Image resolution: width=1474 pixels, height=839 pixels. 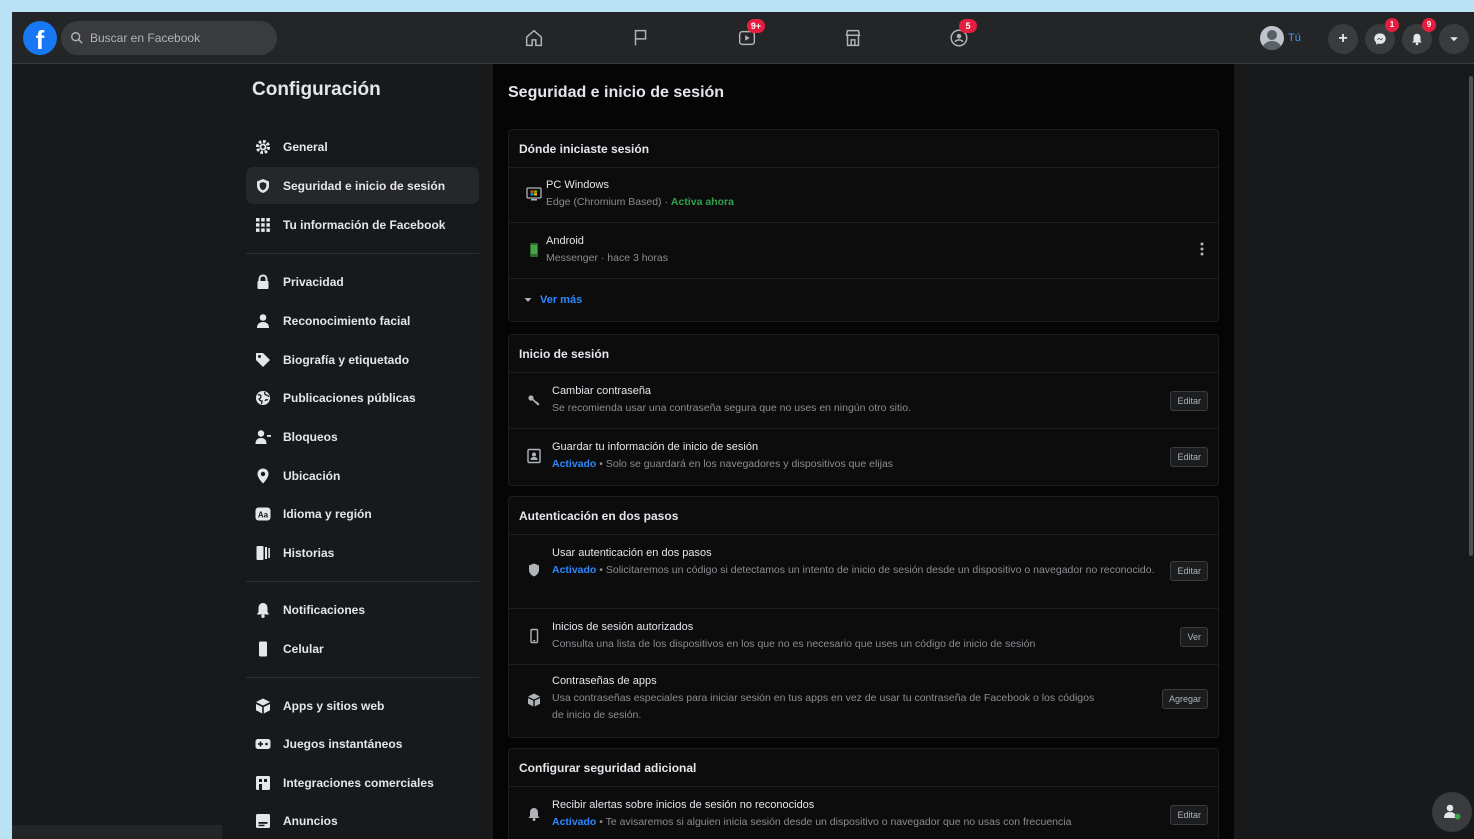 What do you see at coordinates (702, 202) in the screenshot?
I see `active-now-status: Activa ahora` at bounding box center [702, 202].